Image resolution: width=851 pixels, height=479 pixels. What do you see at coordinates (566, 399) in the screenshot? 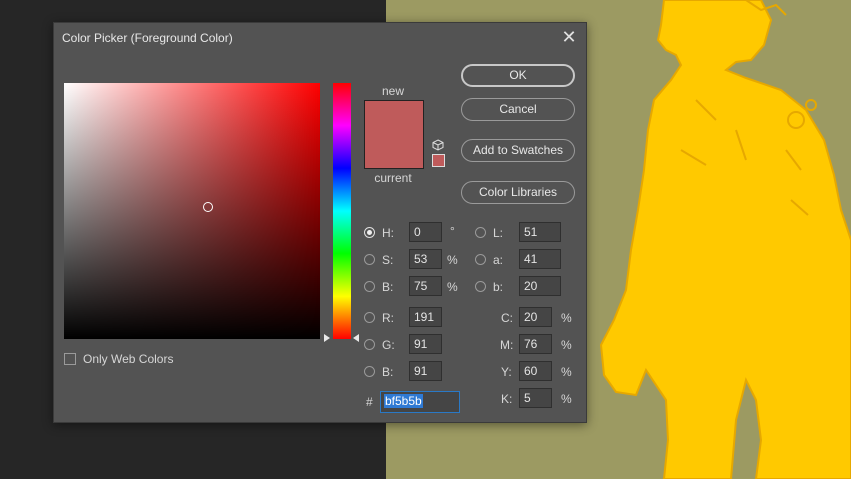
I see `black-unit: %` at bounding box center [566, 399].